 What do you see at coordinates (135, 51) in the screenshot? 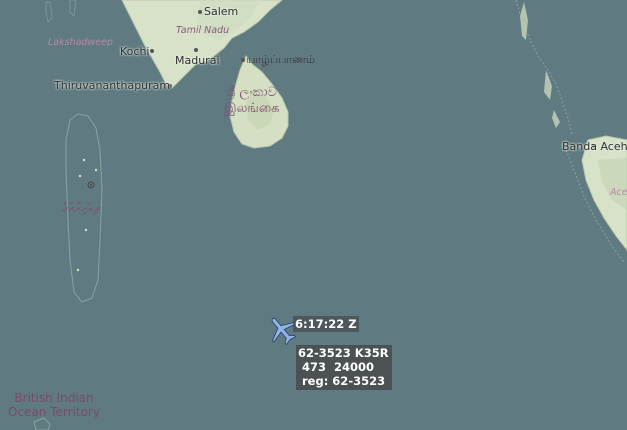
I see `city-label-kochi: Kochi` at bounding box center [135, 51].